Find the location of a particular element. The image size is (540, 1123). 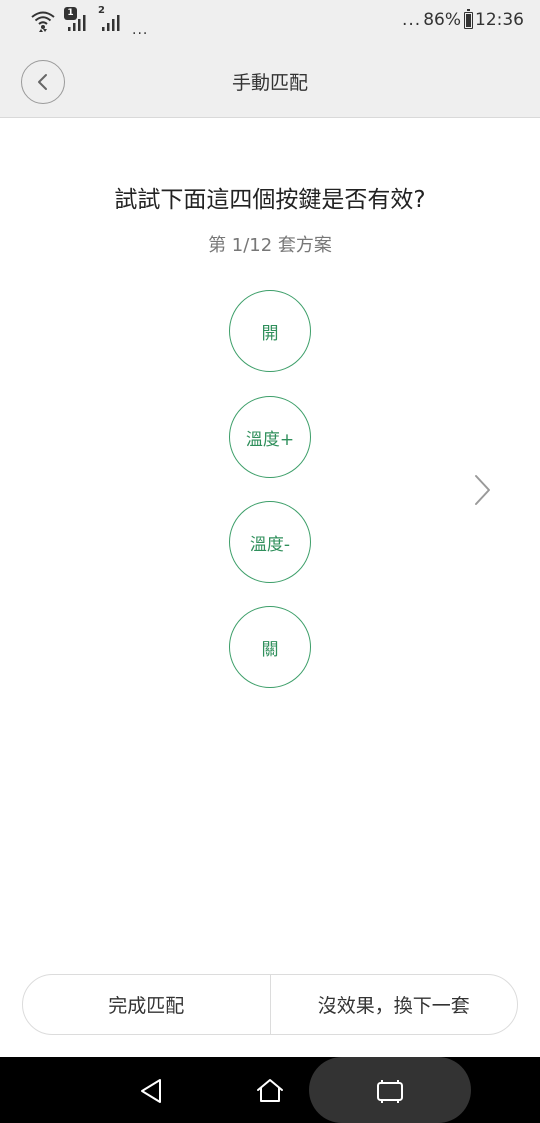

status-bar: 1 2 ... ... 86% 12:36 is located at coordinates (270, 22).